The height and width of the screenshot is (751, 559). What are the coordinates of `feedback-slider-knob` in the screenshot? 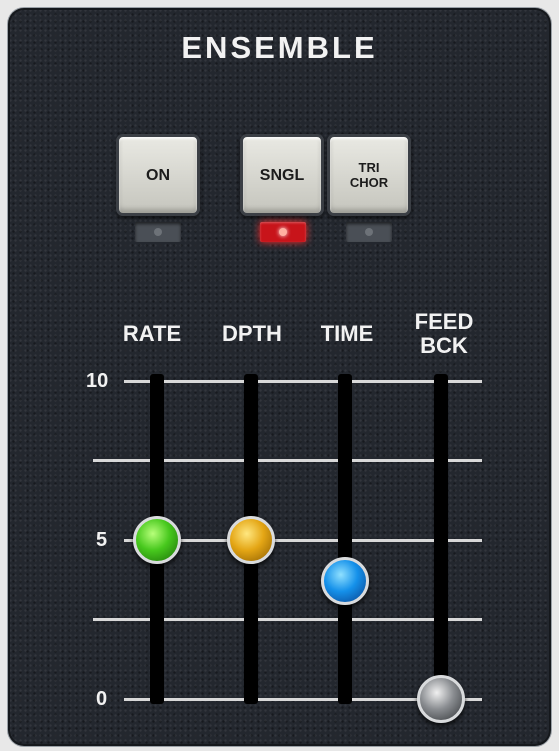 It's located at (441, 699).